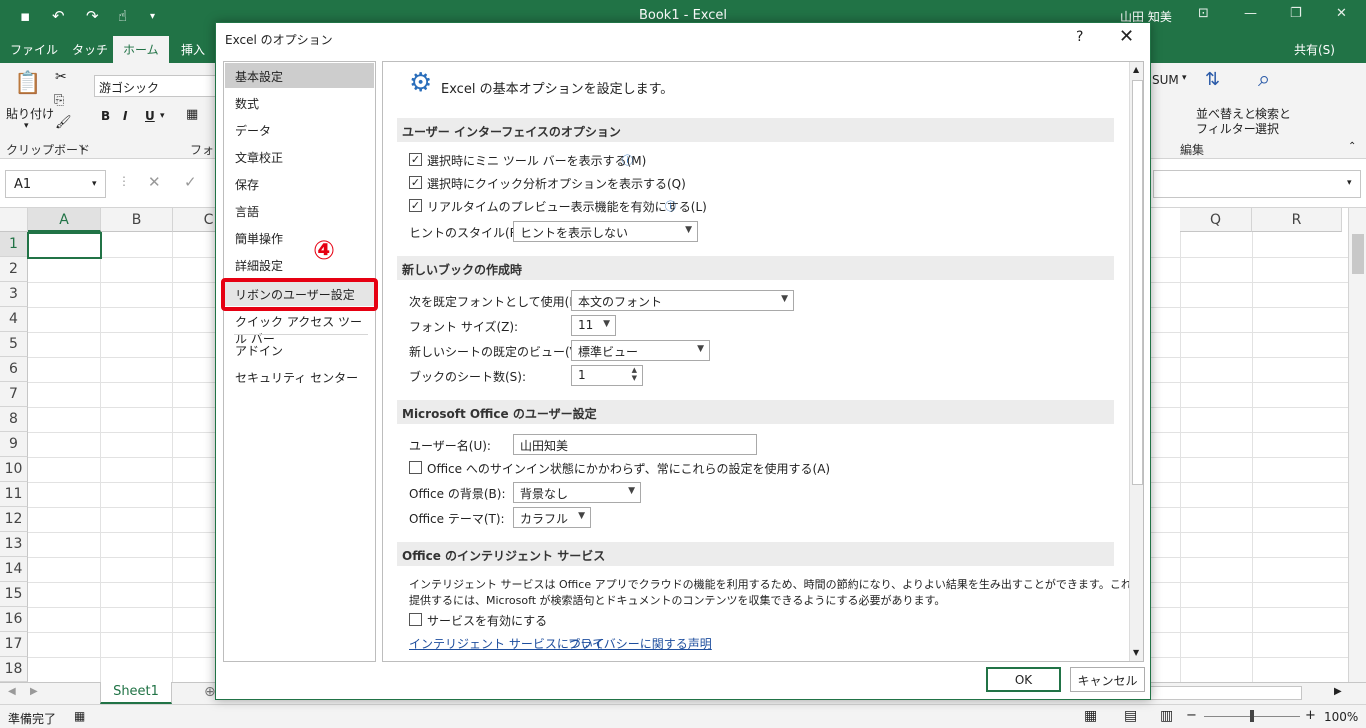  Describe the element at coordinates (210, 692) in the screenshot. I see `add-sheet-icon: ⊕` at that location.